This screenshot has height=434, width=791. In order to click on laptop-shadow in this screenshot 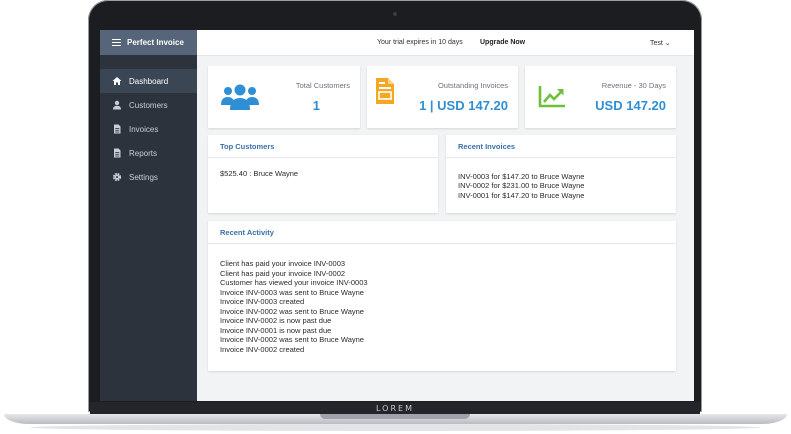, I will do `click(395, 427)`.